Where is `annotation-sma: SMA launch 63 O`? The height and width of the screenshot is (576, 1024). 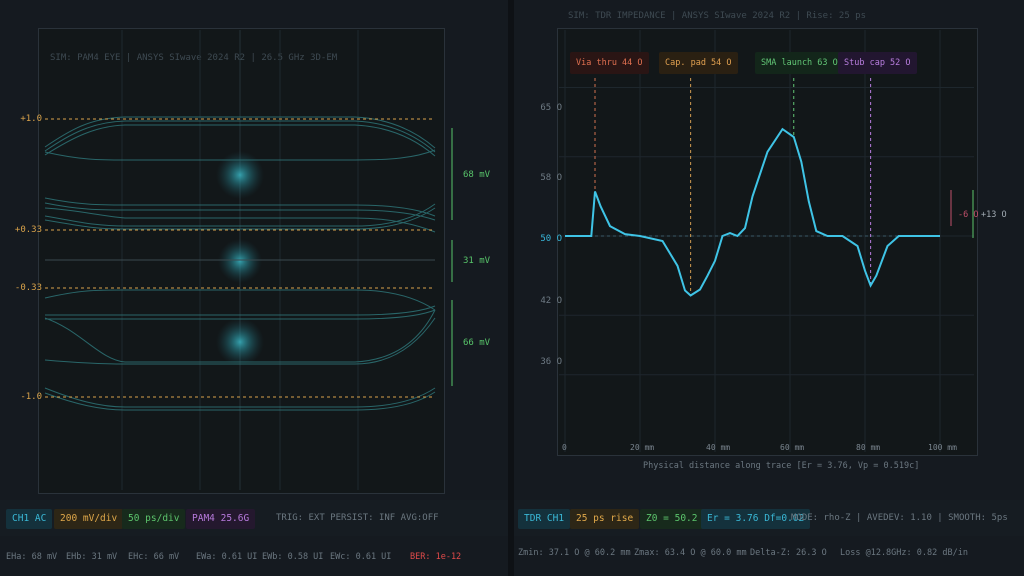
annotation-sma: SMA launch 63 O is located at coordinates (799, 63).